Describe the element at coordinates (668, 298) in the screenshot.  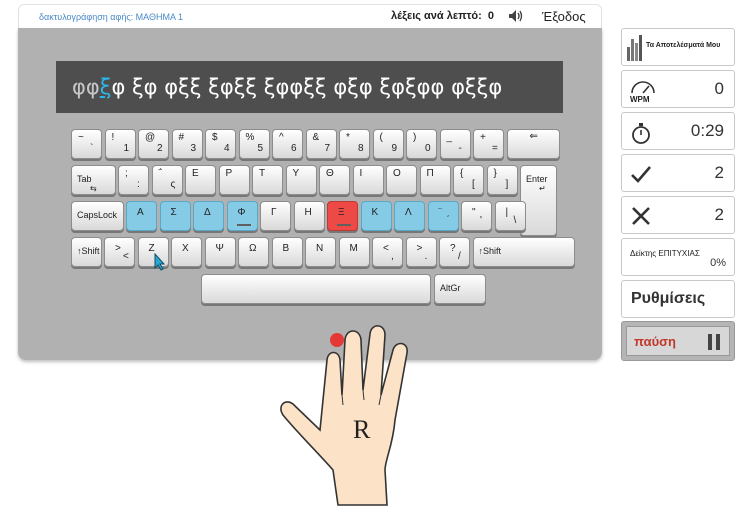
I see `settings-label: Ρυθμίσεις` at that location.